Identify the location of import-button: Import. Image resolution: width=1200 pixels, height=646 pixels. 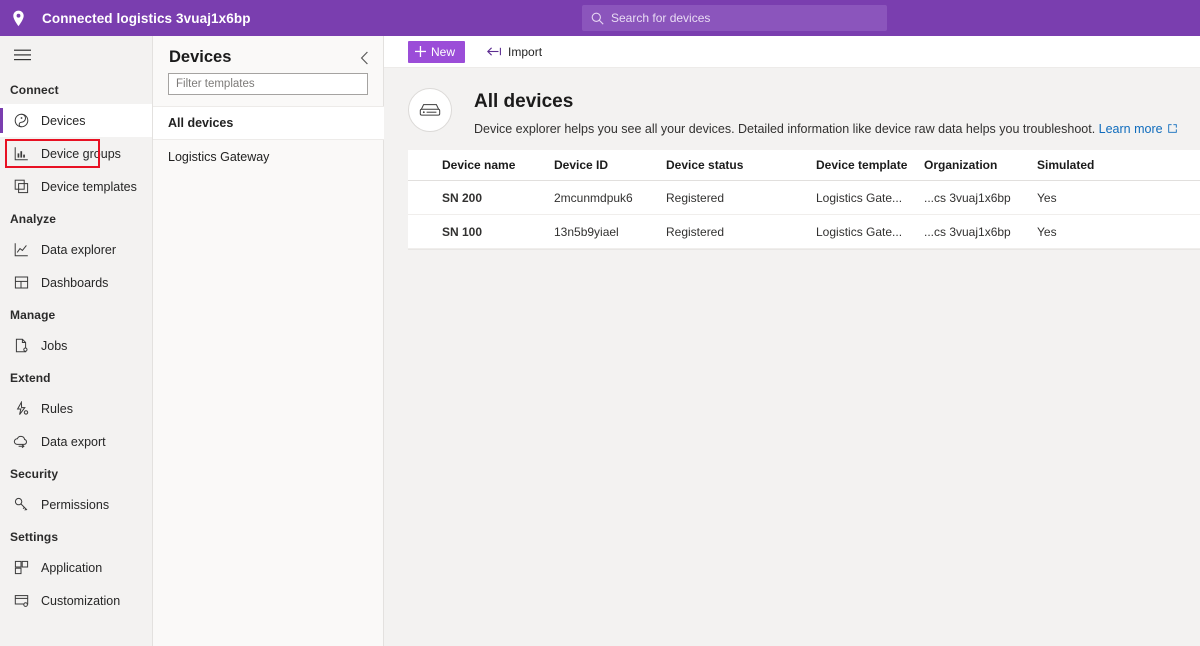
(514, 52).